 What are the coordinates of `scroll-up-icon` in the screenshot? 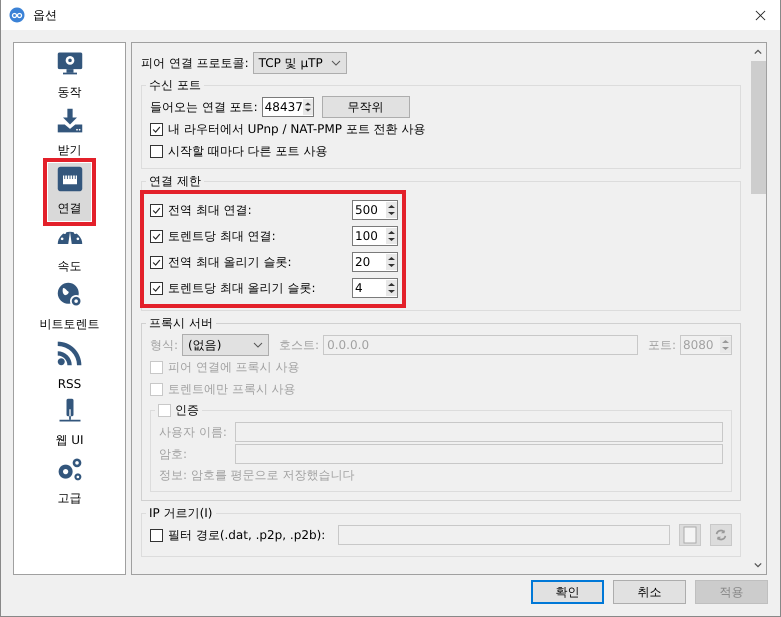 It's located at (758, 52).